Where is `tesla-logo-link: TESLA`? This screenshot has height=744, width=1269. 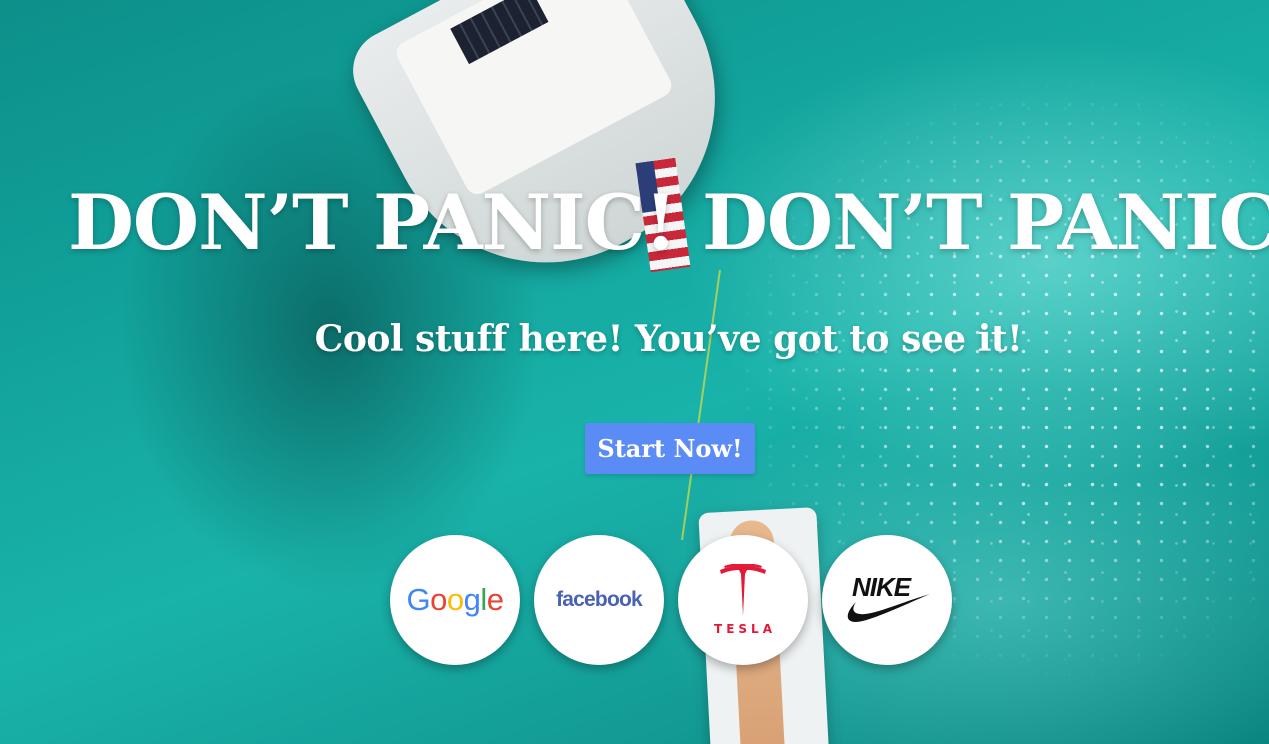
tesla-logo-link: TESLA is located at coordinates (743, 600).